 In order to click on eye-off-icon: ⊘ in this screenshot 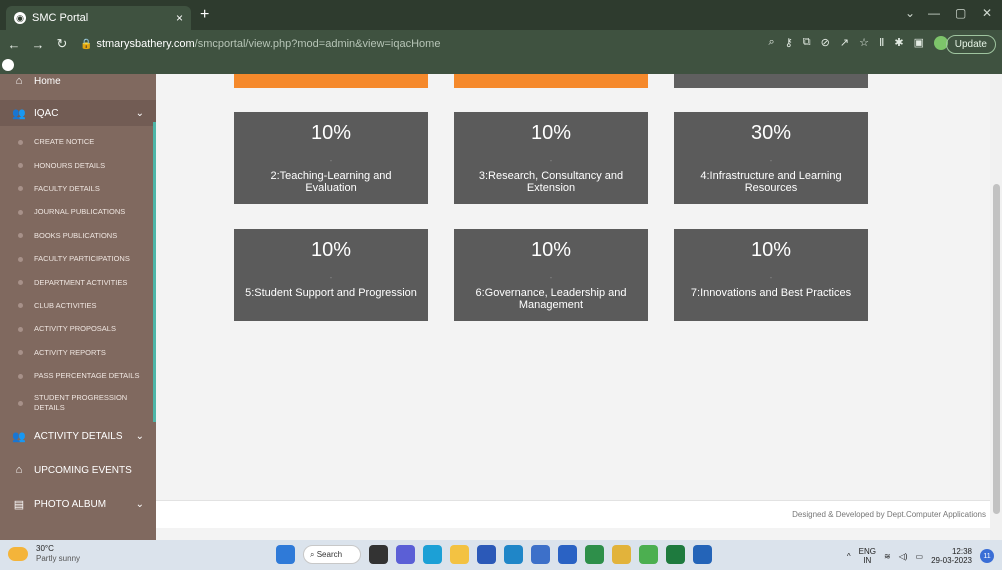, I will do `click(825, 43)`.